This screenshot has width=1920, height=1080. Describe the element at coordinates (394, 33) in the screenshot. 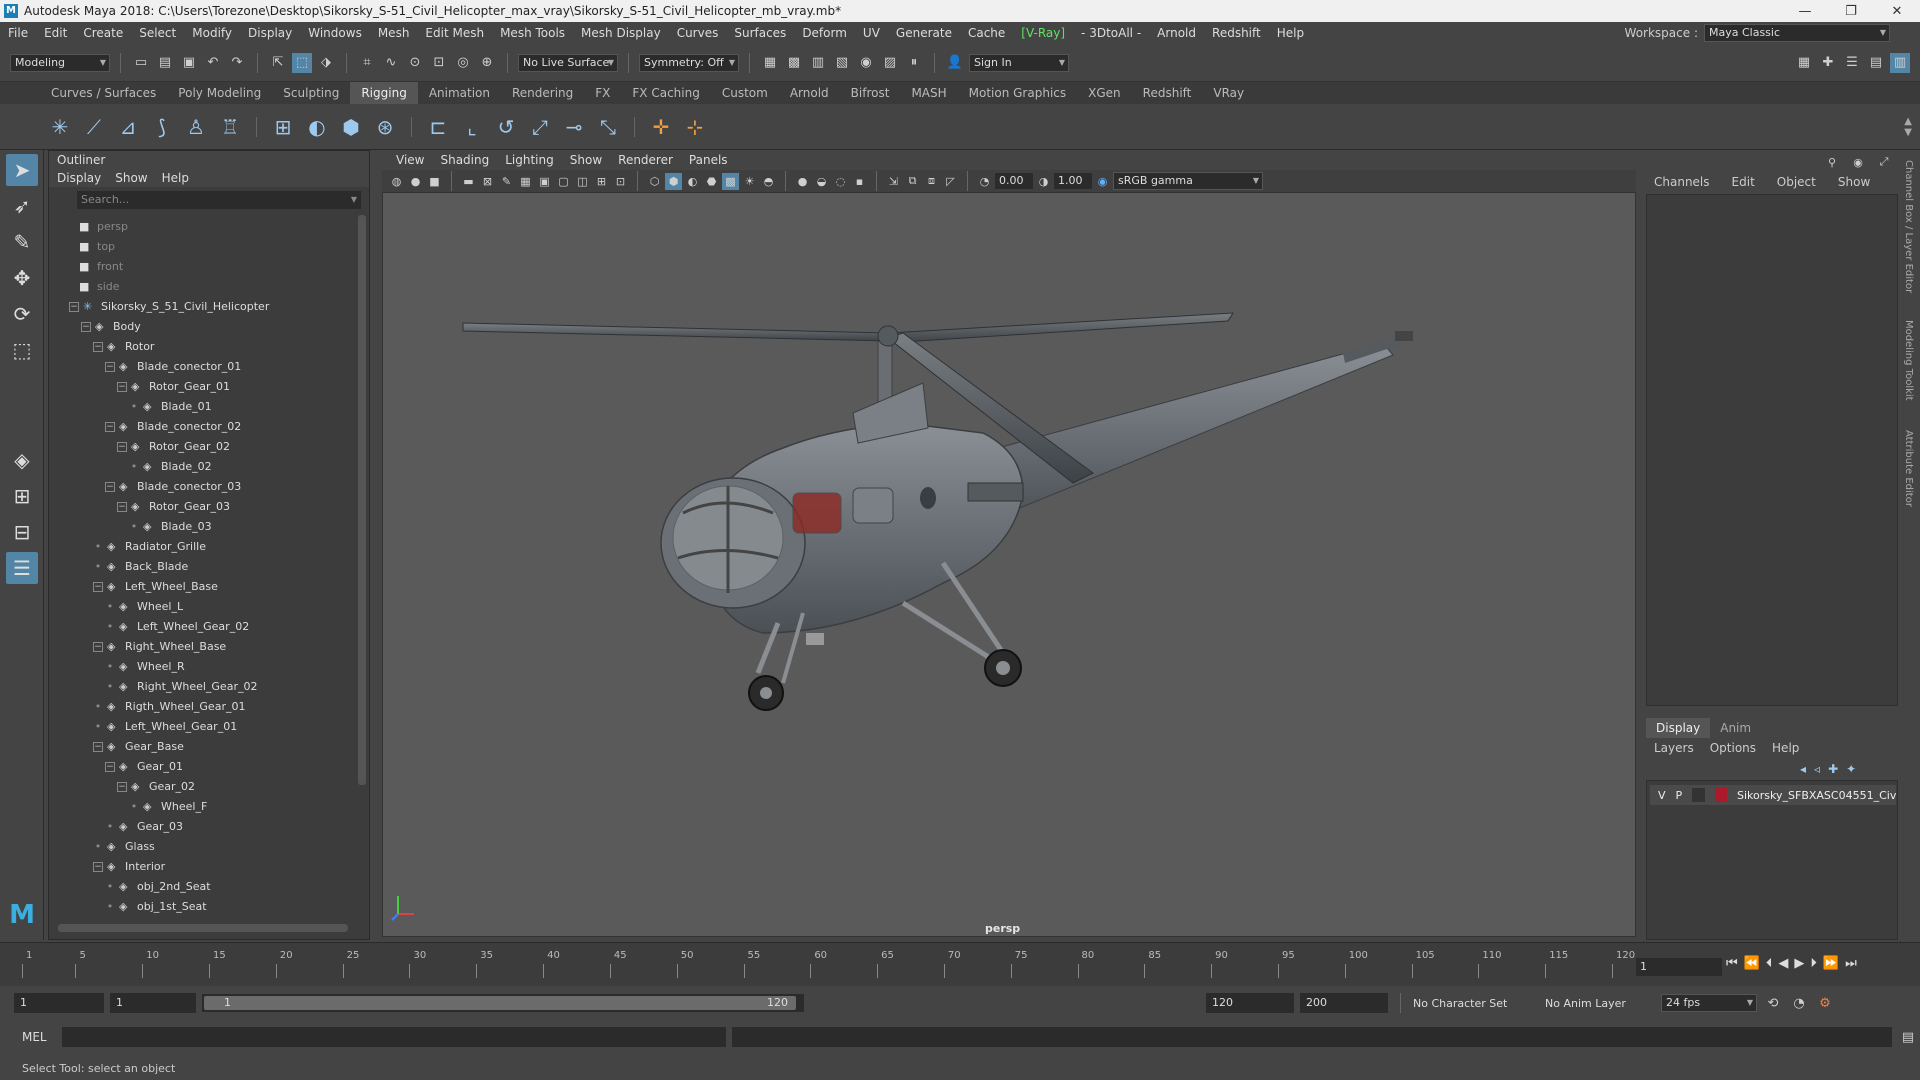

I see `menu-mesh: Mesh` at that location.